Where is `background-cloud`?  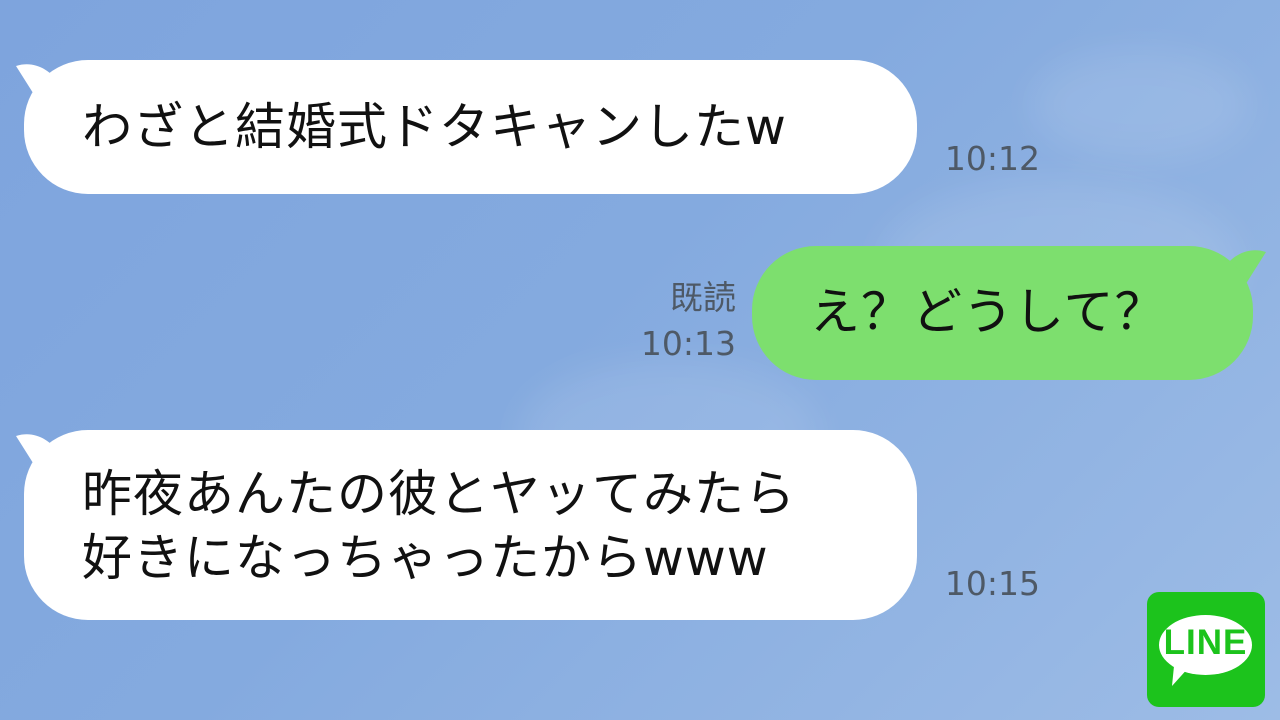 background-cloud is located at coordinates (1140, 105).